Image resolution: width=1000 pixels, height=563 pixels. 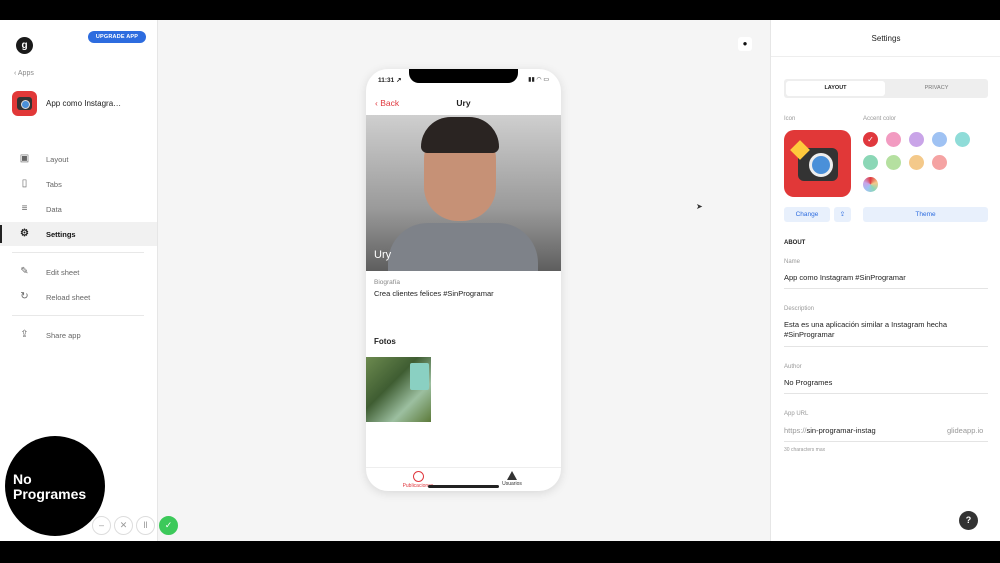 What do you see at coordinates (886, 88) in the screenshot?
I see `segmented-control: LAYOUT PRIVACY` at bounding box center [886, 88].